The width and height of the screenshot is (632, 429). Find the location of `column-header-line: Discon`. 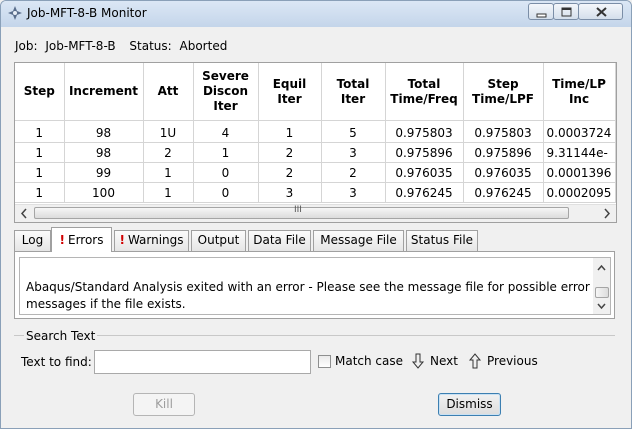

column-header-line: Discon is located at coordinates (225, 91).